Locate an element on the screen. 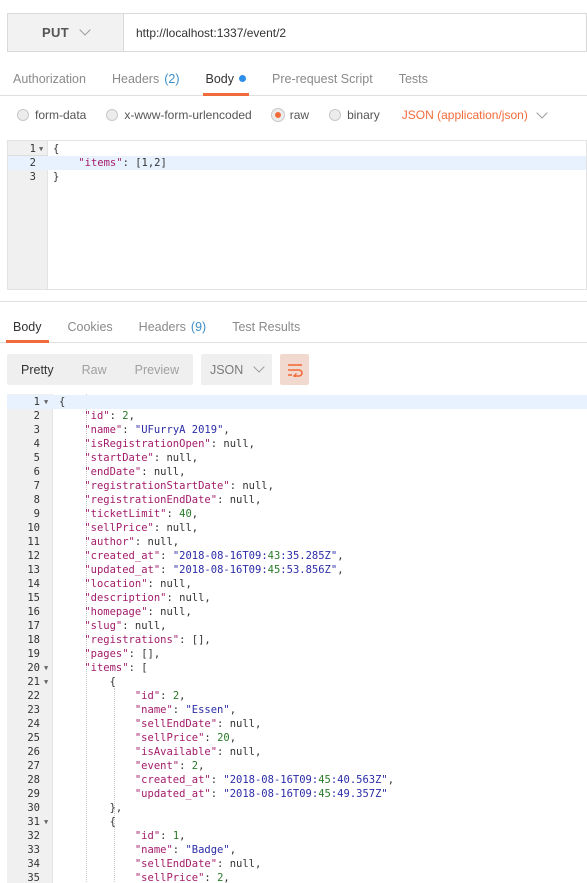 Image resolution: width=587 pixels, height=883 pixels. line-number: 32 is located at coordinates (33, 836).